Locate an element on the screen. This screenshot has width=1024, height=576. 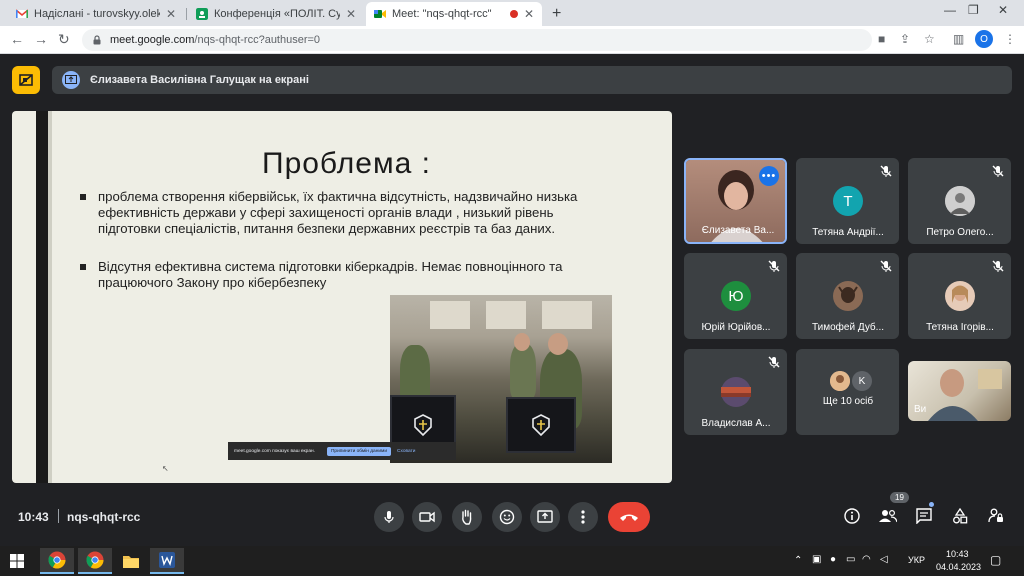
tab-title: Надіслані - turovskyy.oleksandr@ is located at coordinates (97, 14).